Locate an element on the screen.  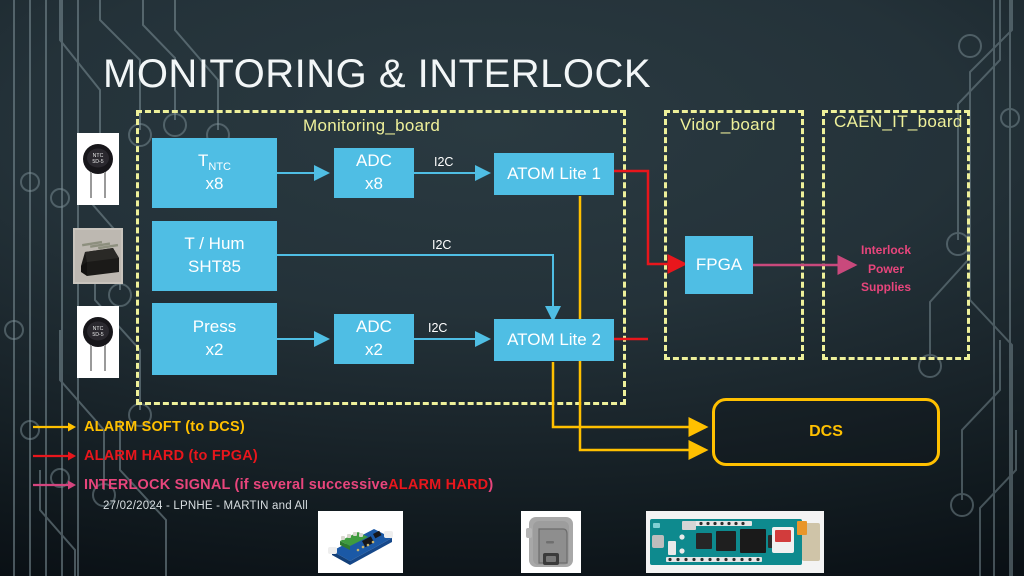
page-title: MONITORING & INTERLOCK is located at coordinates (377, 74).